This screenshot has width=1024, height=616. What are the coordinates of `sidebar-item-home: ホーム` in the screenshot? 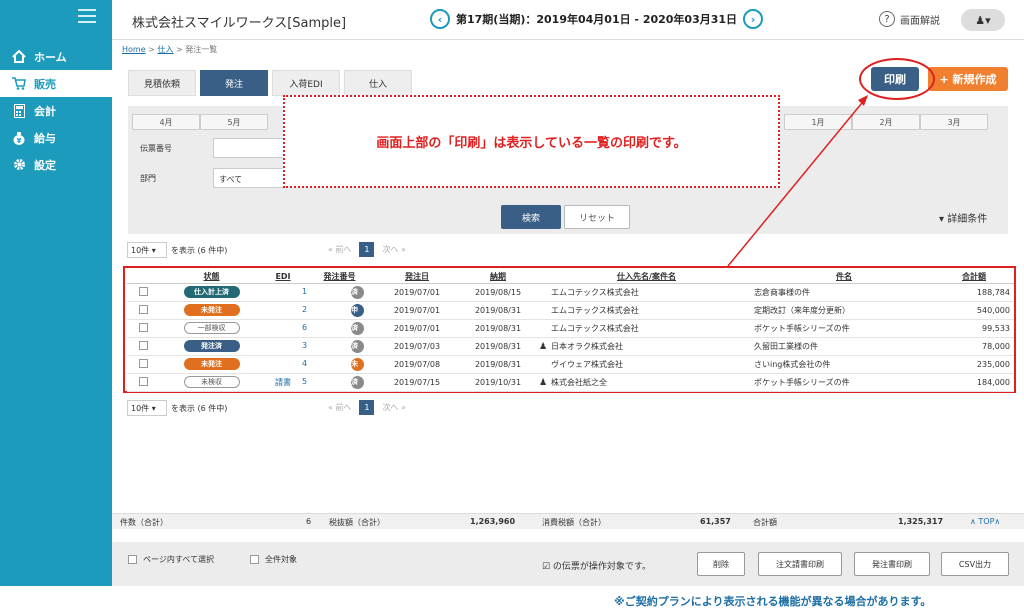 It's located at (56, 56).